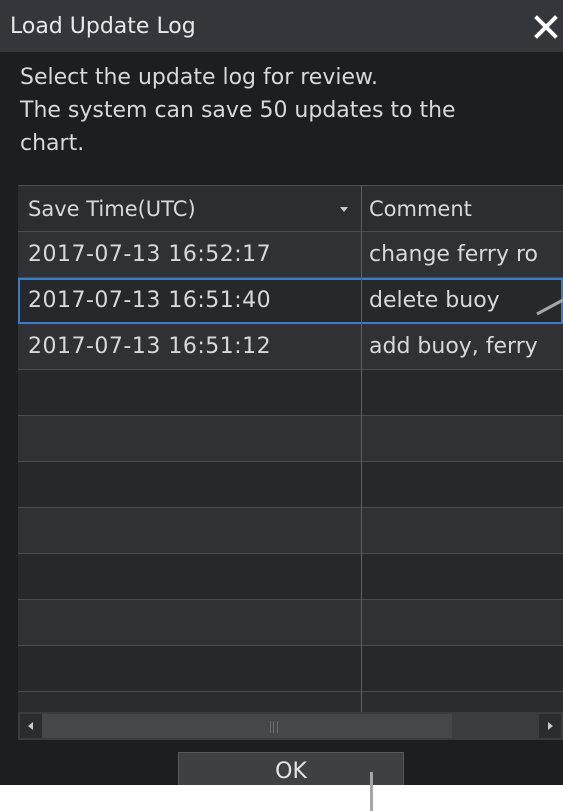 This screenshot has height=811, width=563. What do you see at coordinates (274, 727) in the screenshot?
I see `grip-icon` at bounding box center [274, 727].